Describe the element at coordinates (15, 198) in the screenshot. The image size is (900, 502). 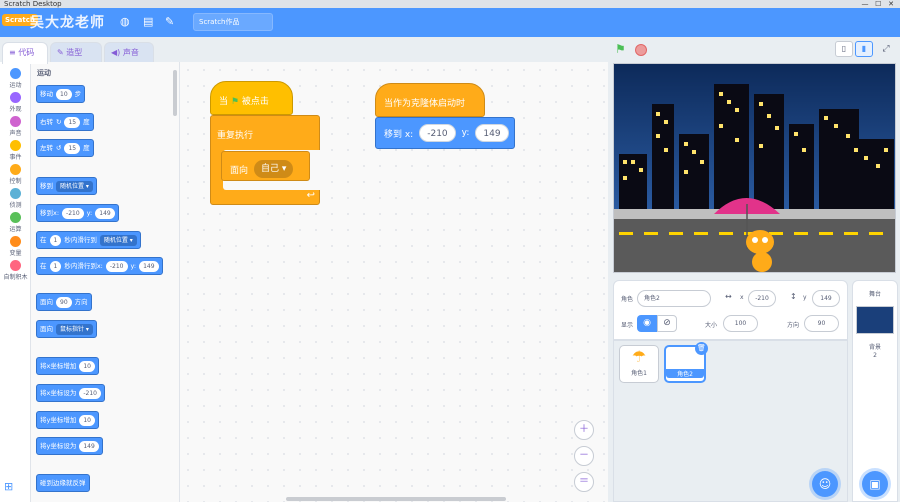
I see `category-sensing: 侦测` at that location.